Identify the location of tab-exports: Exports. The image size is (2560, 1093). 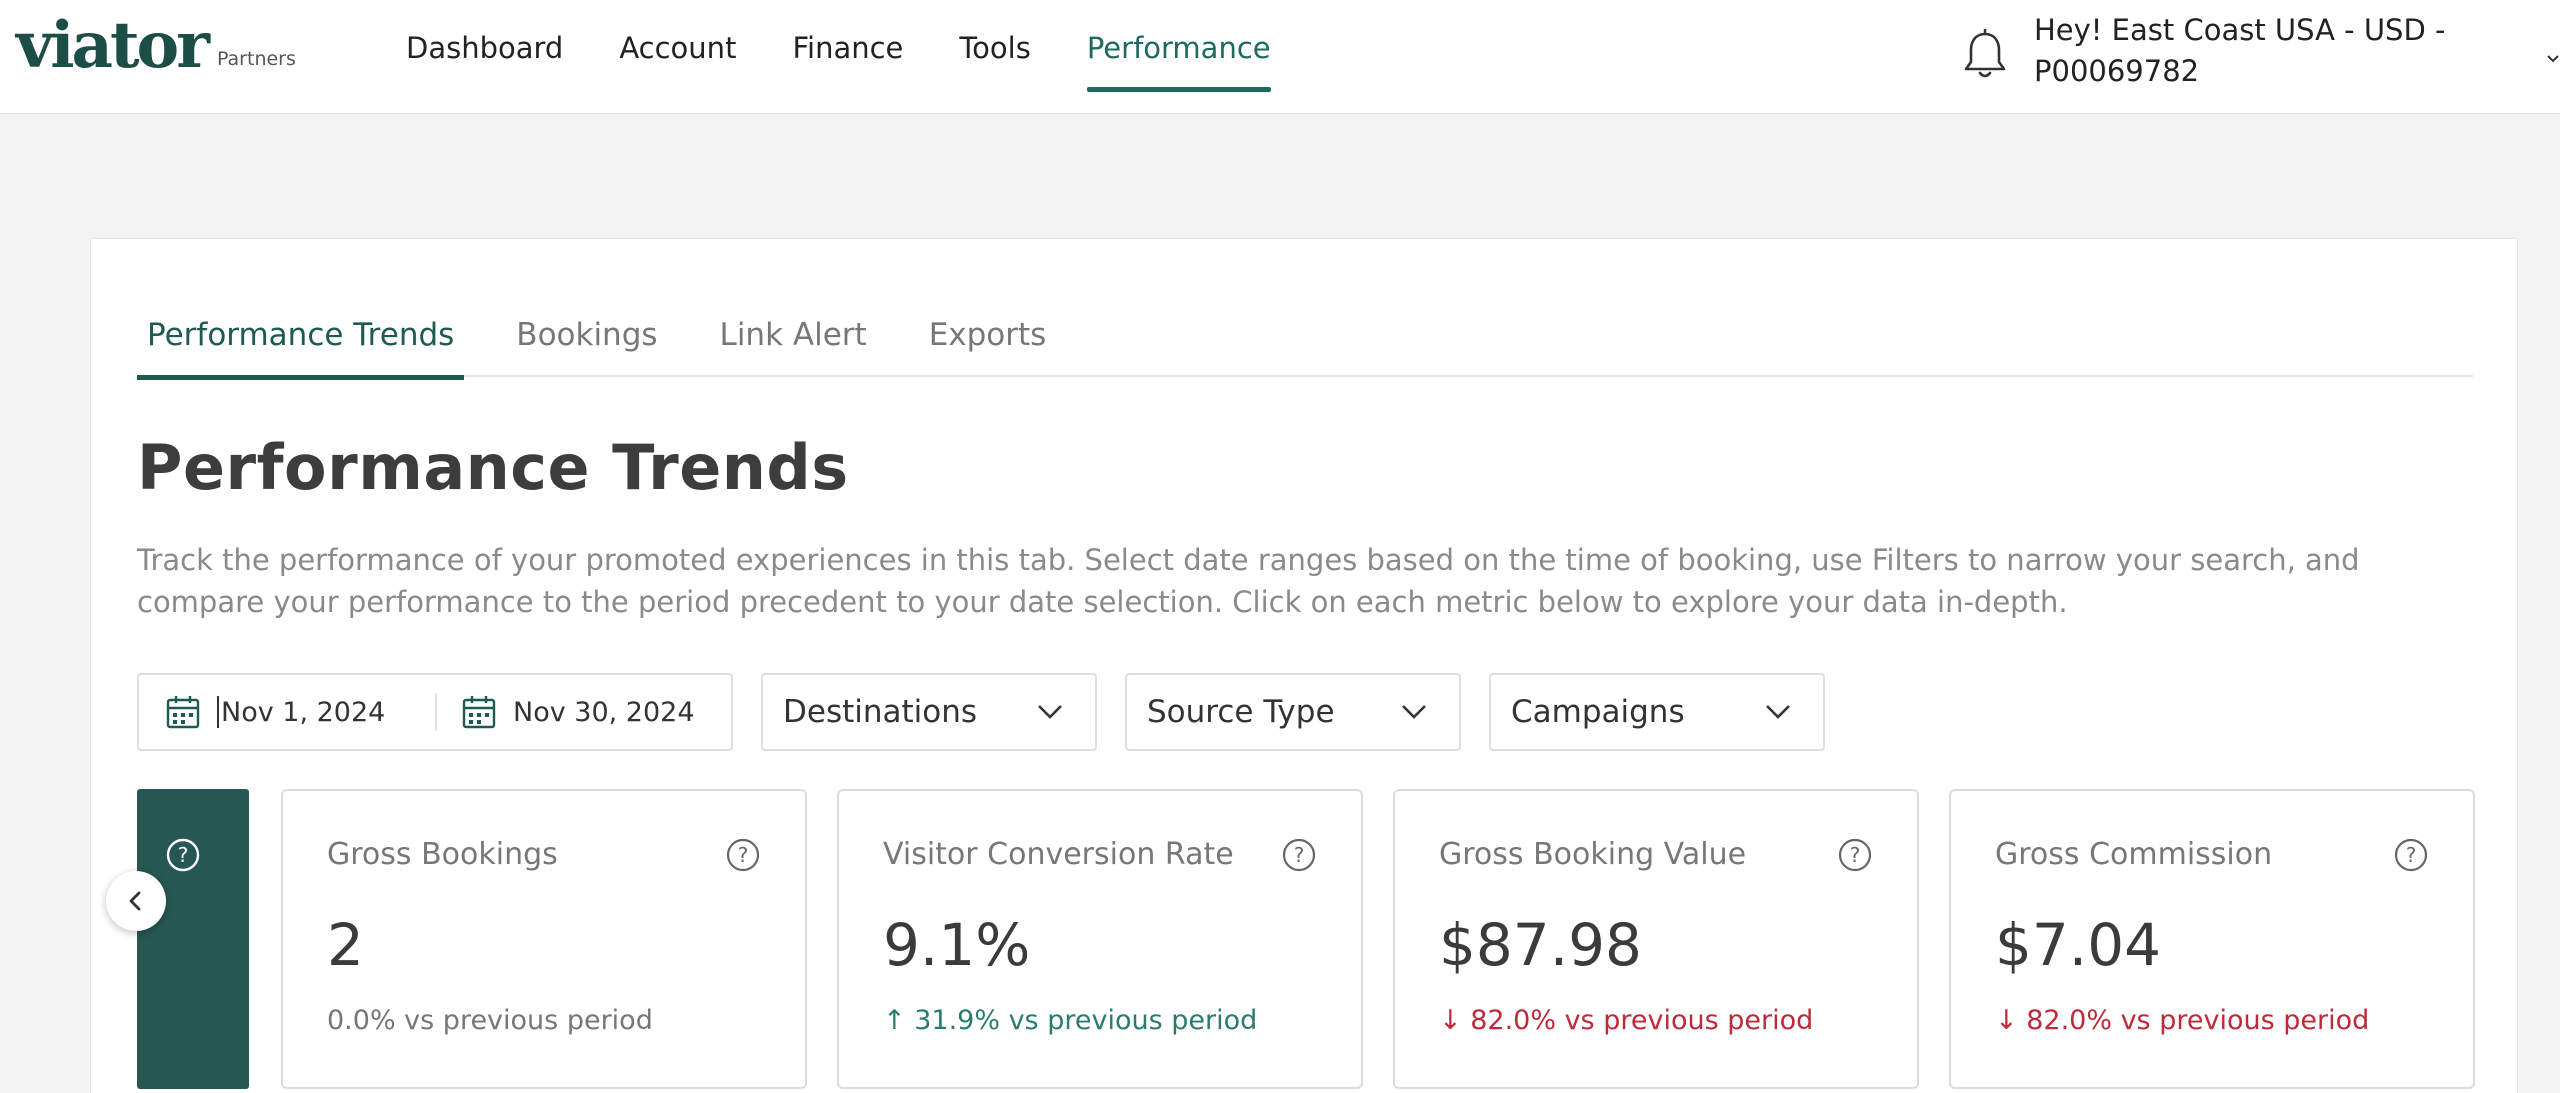
(988, 341).